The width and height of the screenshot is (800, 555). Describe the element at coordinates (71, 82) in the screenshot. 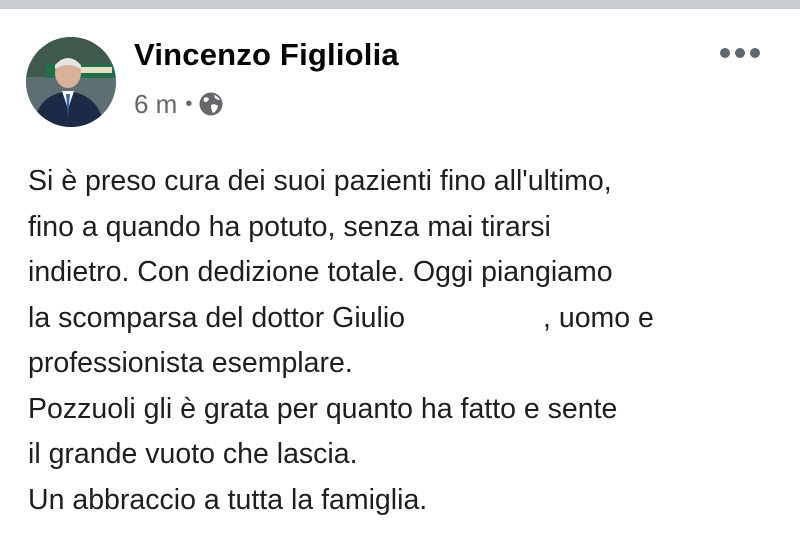

I see `author-avatar` at that location.